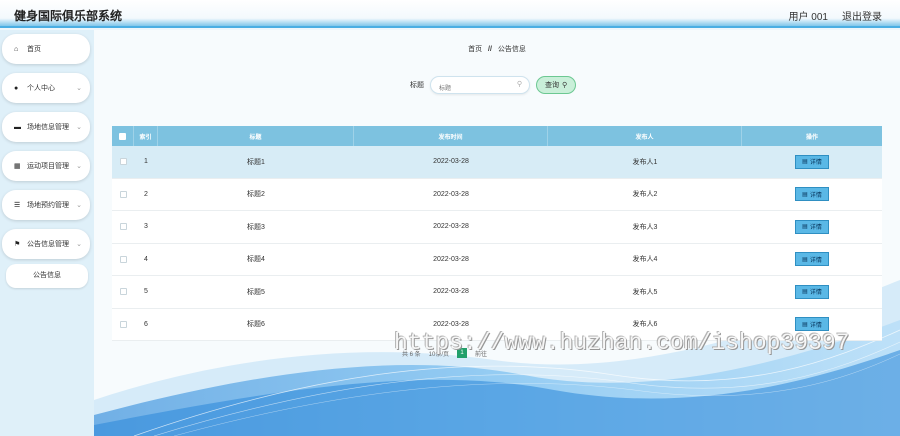  I want to click on home-icon: ⌂, so click(16, 49).